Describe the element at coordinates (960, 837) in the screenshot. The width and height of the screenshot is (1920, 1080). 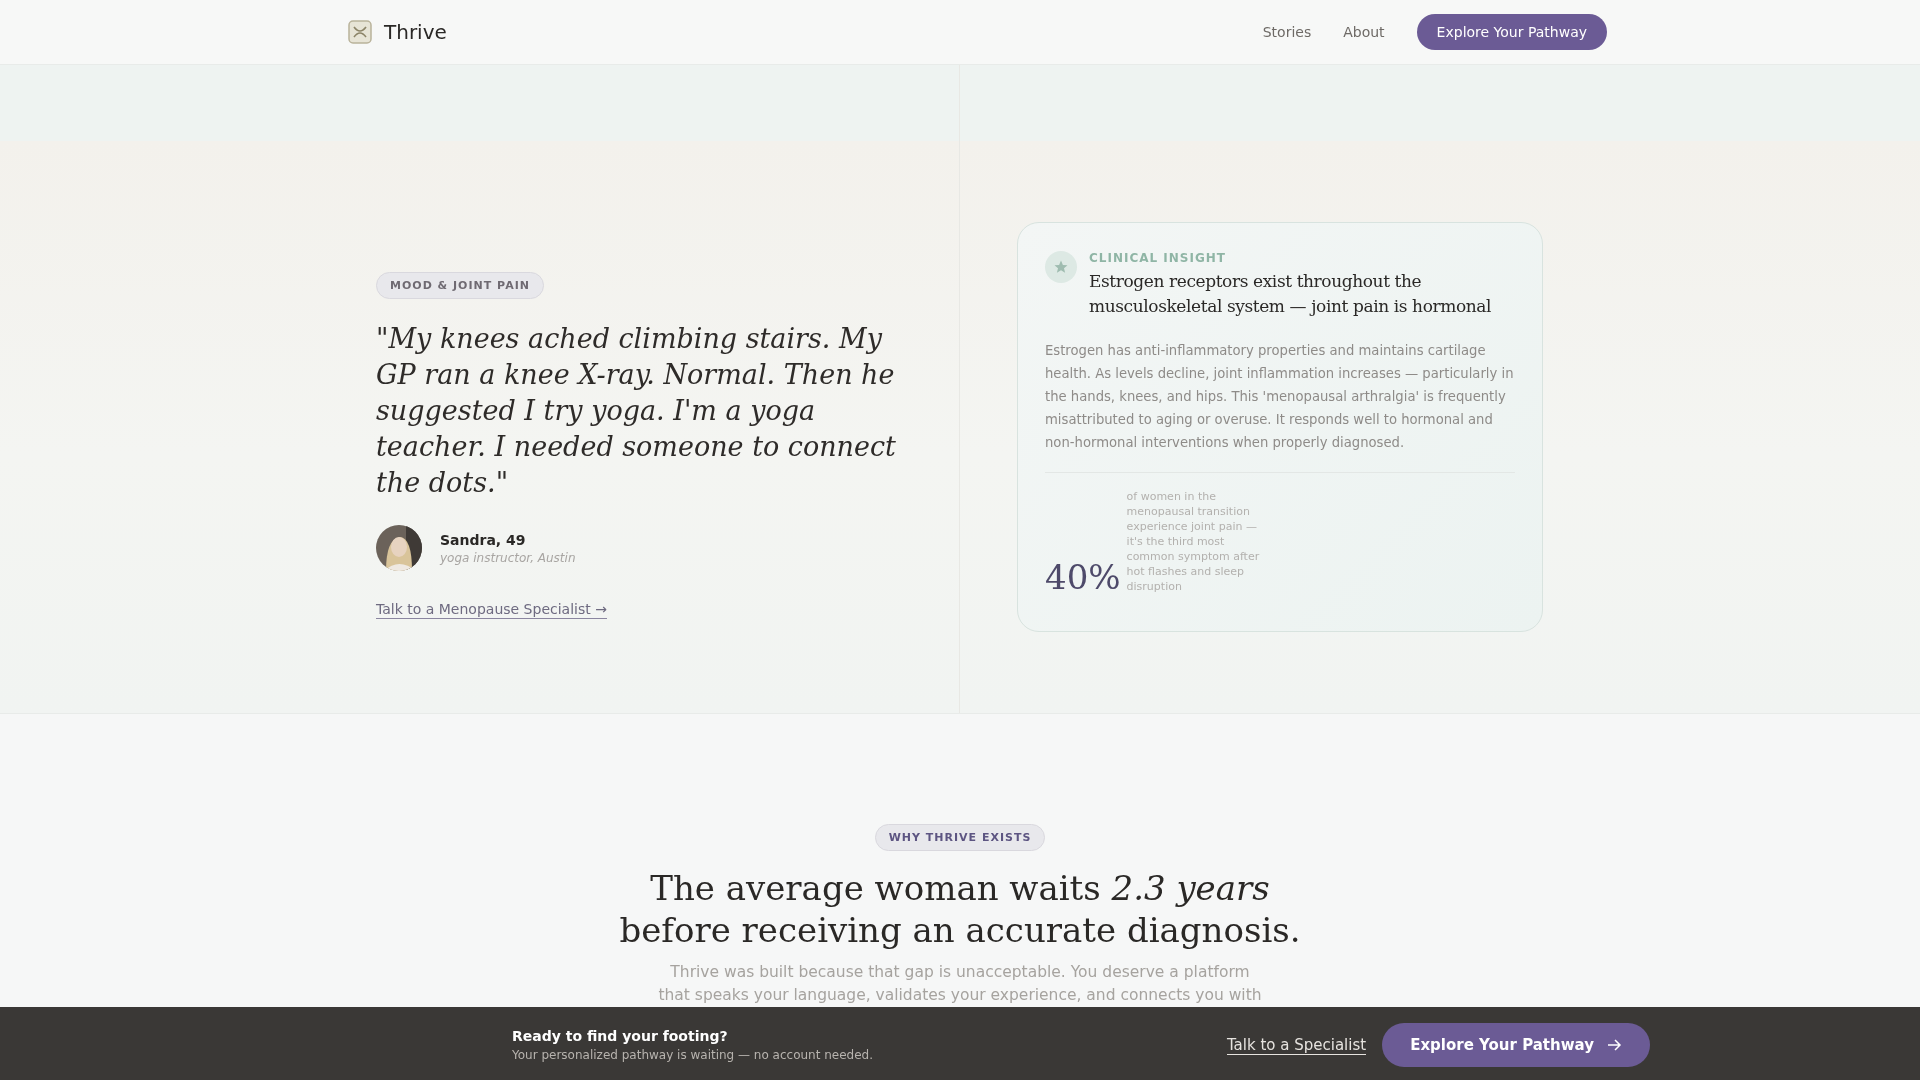
I see `section-tag: WHY THRIVE EXISTS` at that location.